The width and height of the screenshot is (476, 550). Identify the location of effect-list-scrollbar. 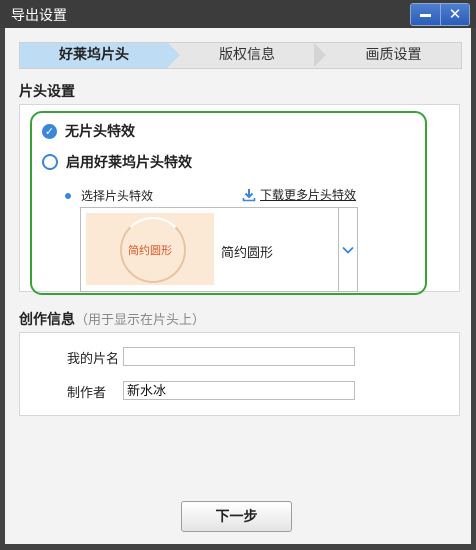
(347, 249).